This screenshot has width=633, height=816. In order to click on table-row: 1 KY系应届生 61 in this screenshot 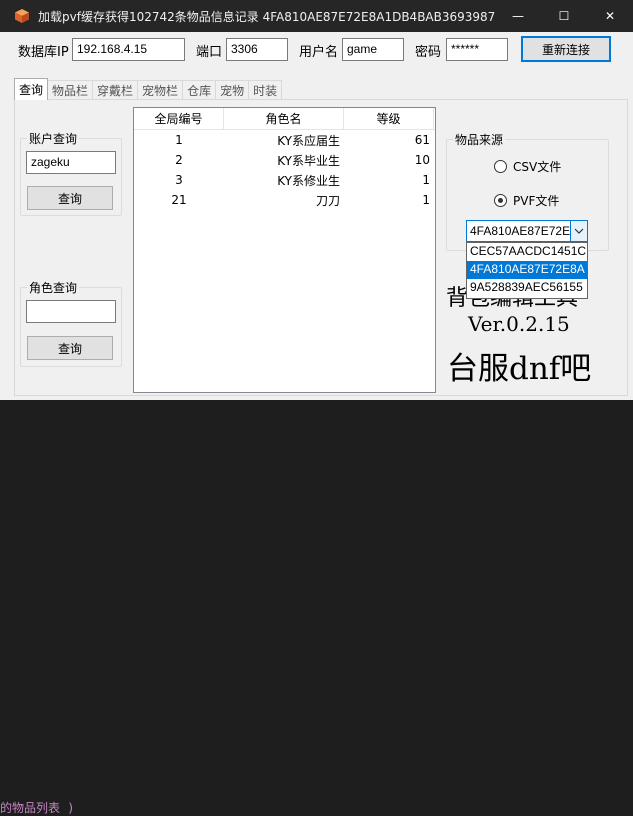, I will do `click(284, 140)`.